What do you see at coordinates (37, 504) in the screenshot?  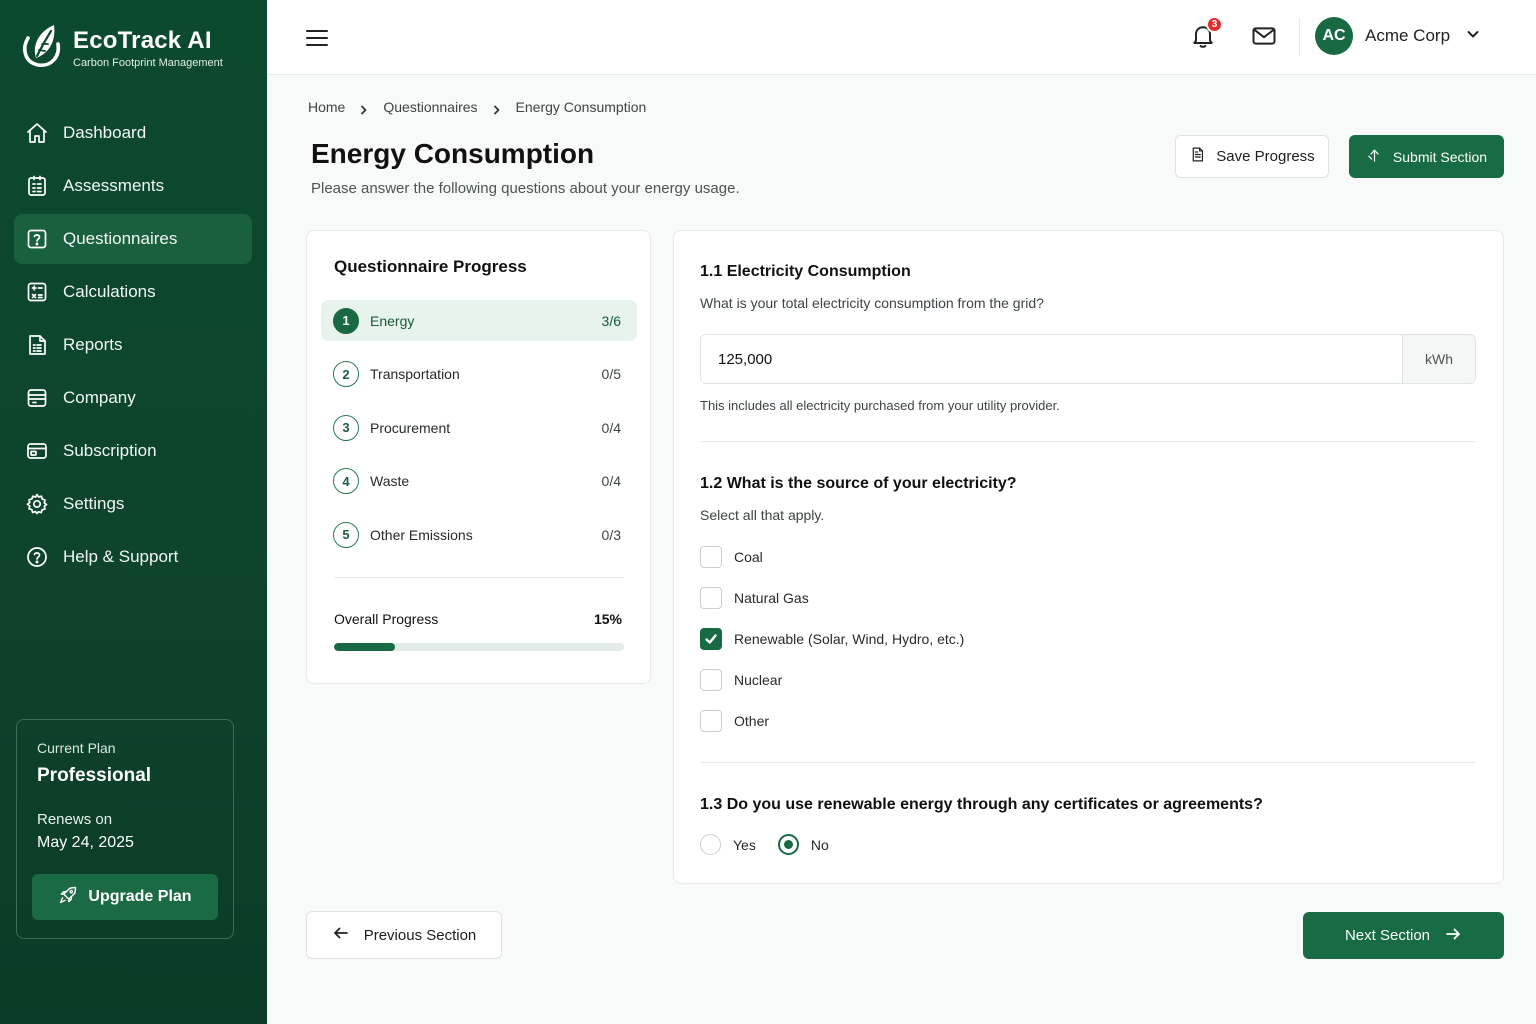 I see `gear-icon` at bounding box center [37, 504].